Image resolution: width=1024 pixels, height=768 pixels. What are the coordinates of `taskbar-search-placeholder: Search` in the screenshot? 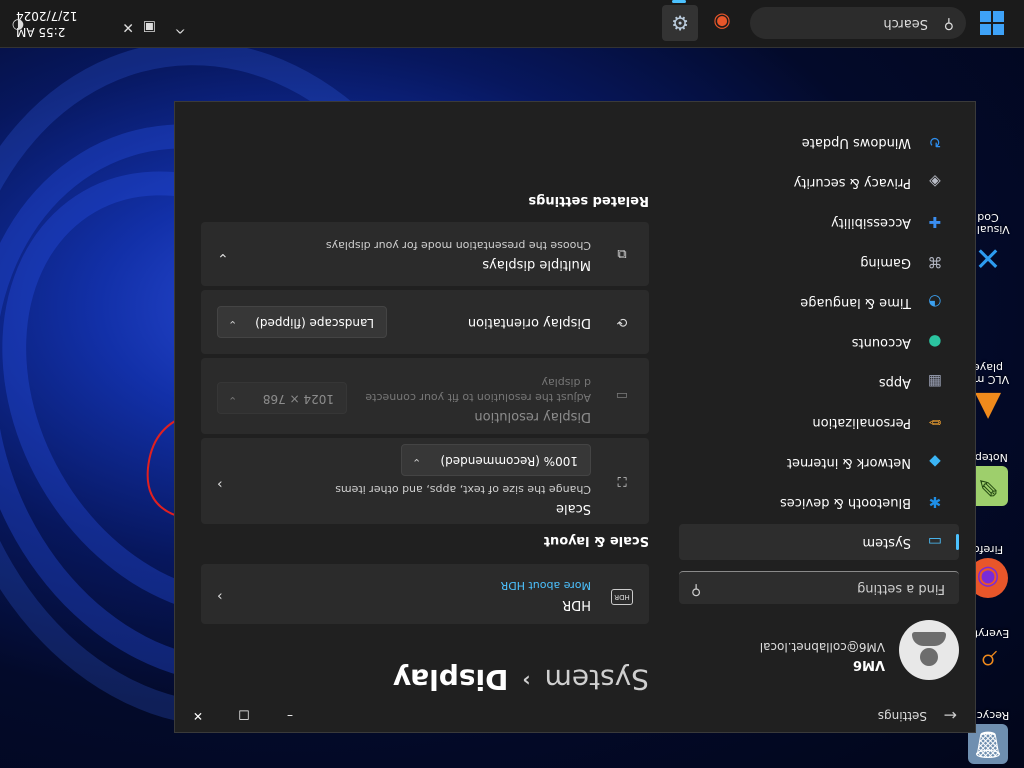 It's located at (905, 23).